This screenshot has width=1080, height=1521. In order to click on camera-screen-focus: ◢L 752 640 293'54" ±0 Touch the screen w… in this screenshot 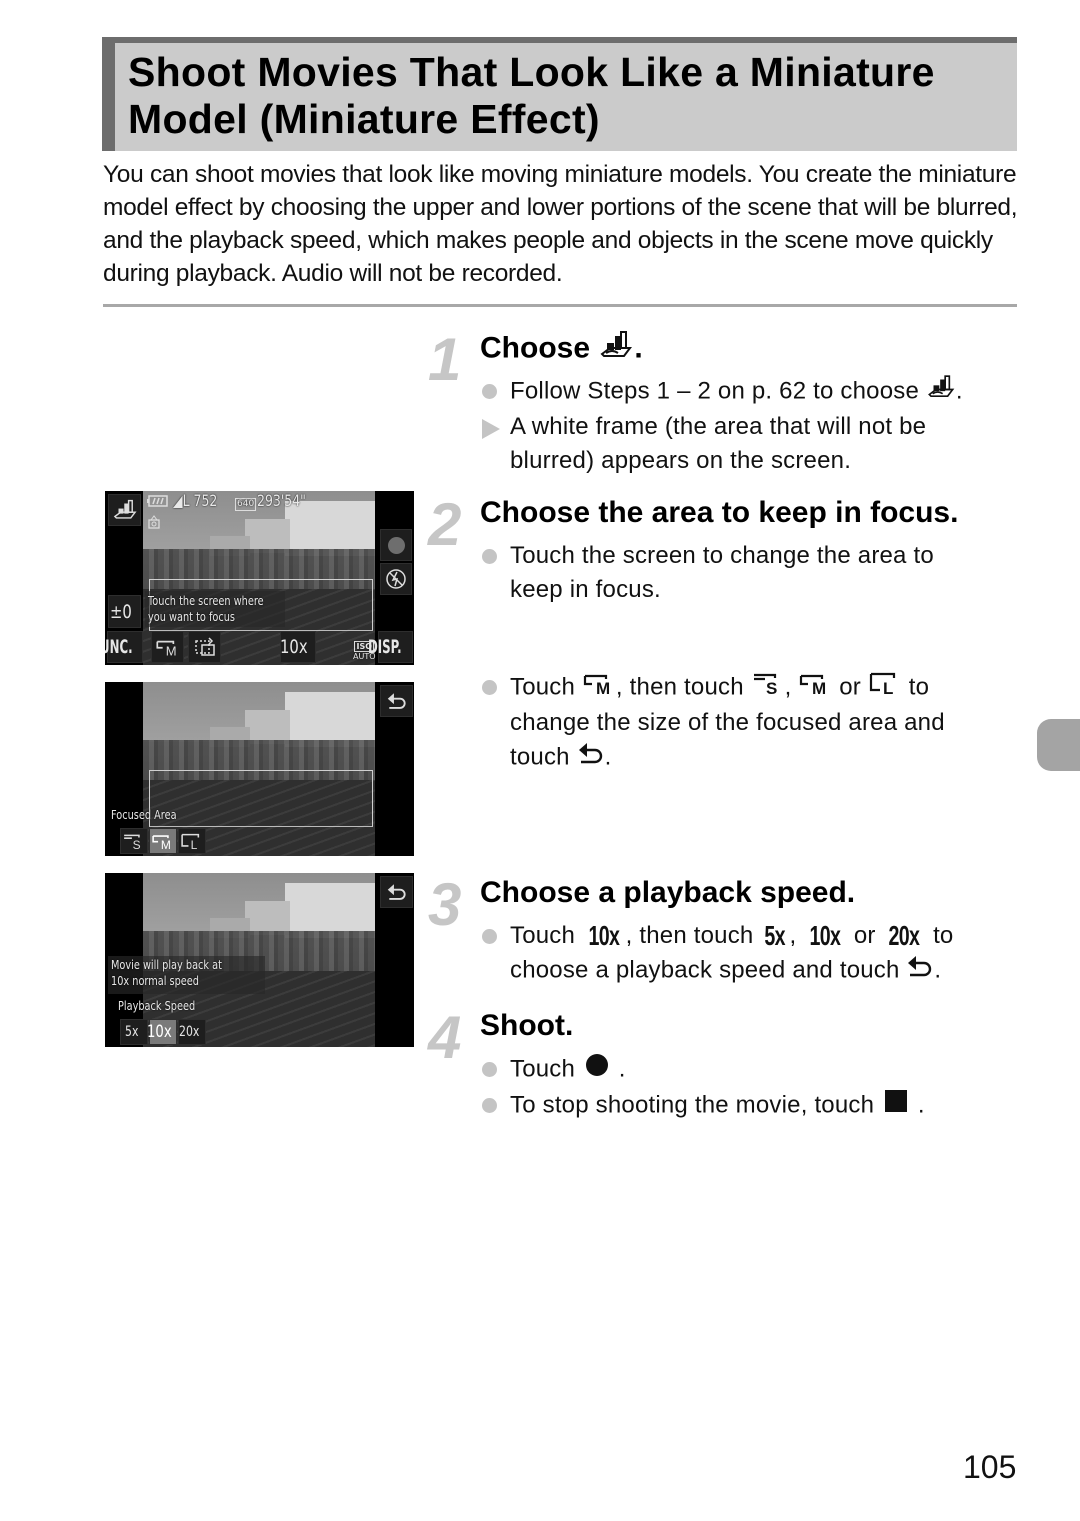, I will do `click(259, 578)`.